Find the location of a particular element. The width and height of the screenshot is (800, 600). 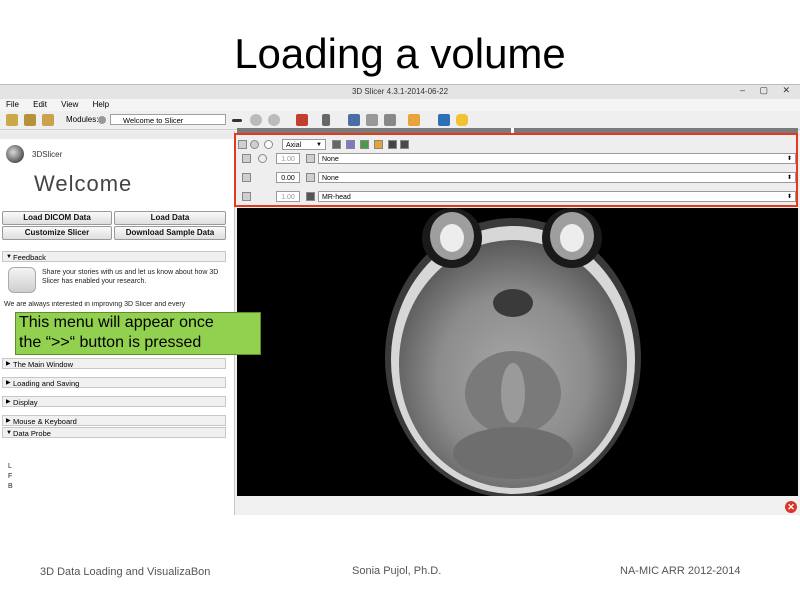

mouse-mode-icon is located at coordinates (326, 120).